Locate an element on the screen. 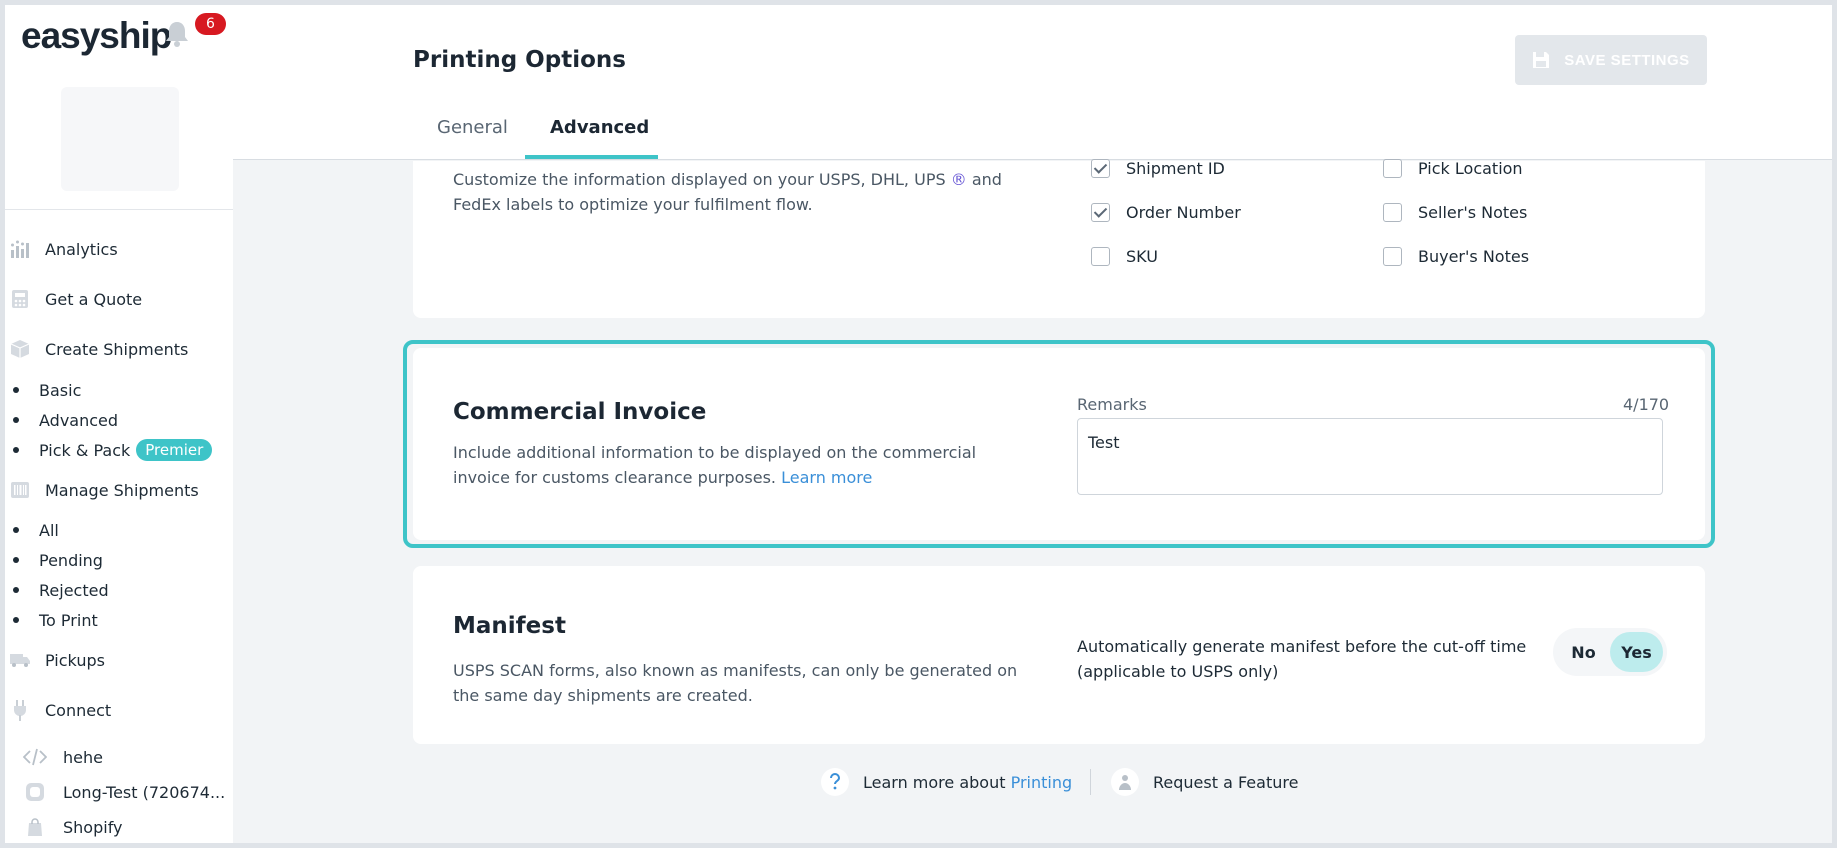 The height and width of the screenshot is (848, 1837). sidebar-subitem-label: All is located at coordinates (49, 530).